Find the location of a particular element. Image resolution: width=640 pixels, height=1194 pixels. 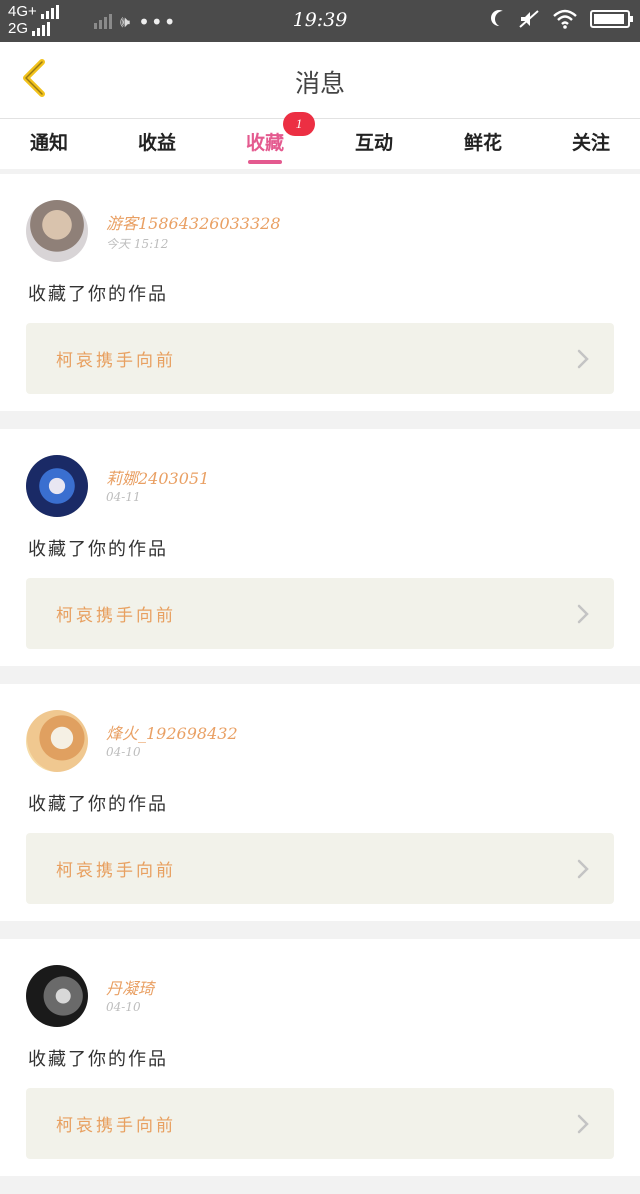

tab-notifications: 通知 is located at coordinates (49, 141).